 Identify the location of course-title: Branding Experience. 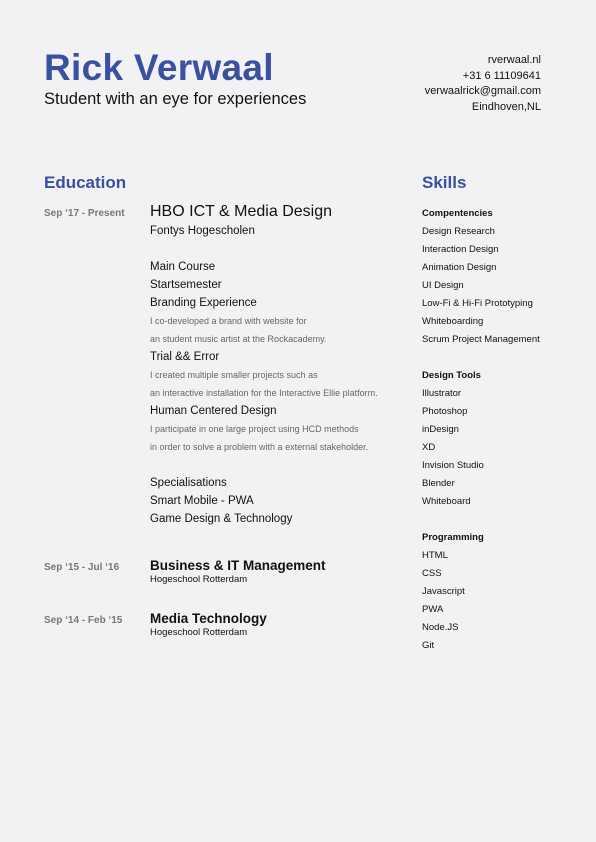
(203, 303).